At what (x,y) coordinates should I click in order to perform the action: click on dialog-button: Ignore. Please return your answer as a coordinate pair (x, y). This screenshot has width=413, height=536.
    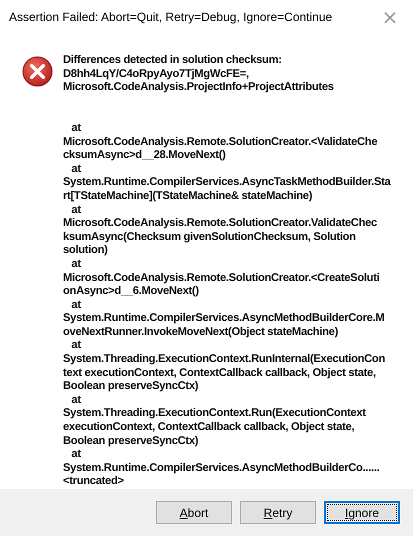
    Looking at the image, I should click on (362, 512).